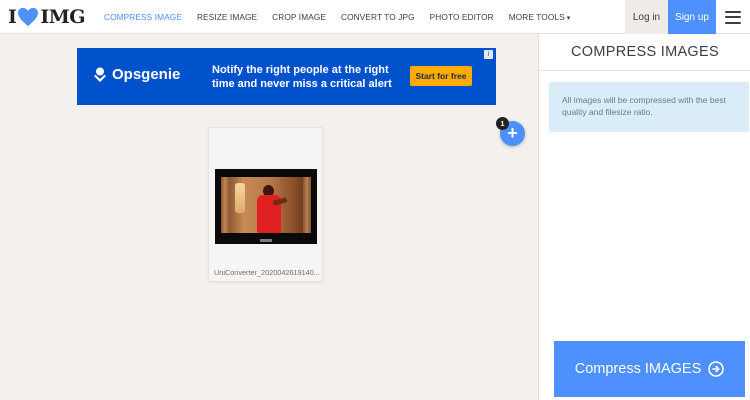 The image size is (750, 400). I want to click on nav-compress-image: COMPRESS IMAGE, so click(143, 17).